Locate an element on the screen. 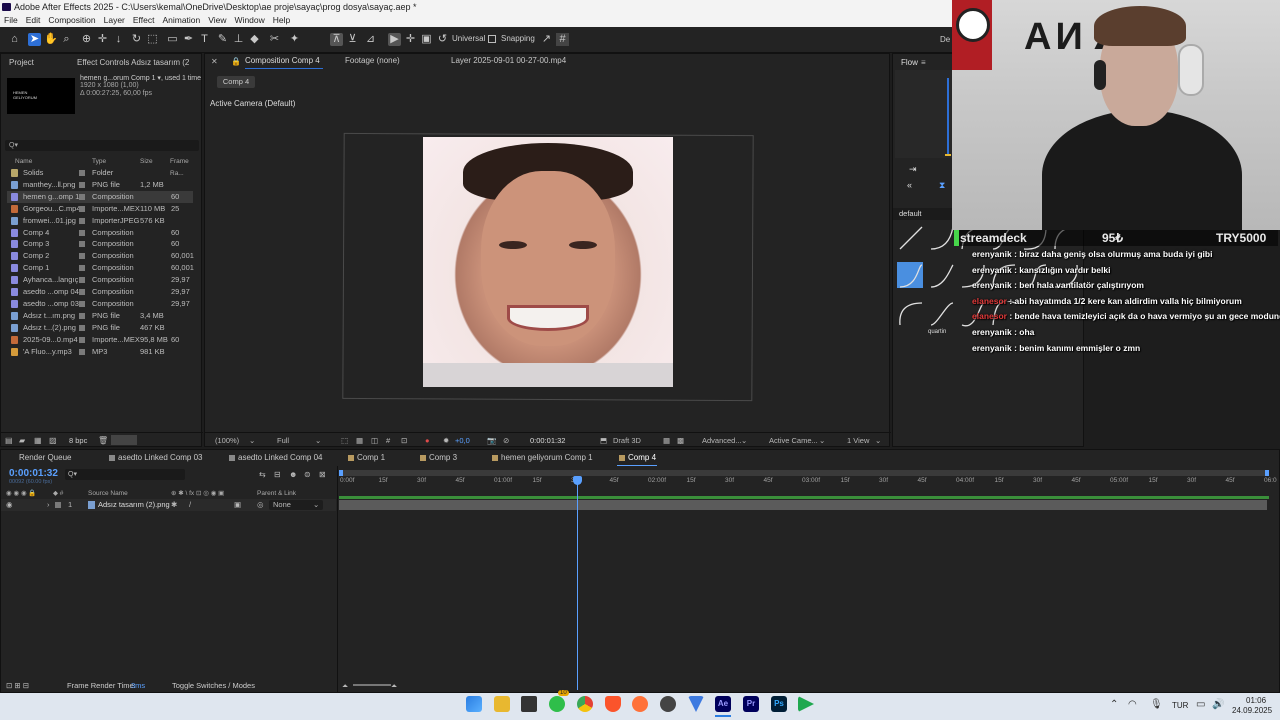  project-item: Comp 4 Composition 60 is located at coordinates (100, 233).